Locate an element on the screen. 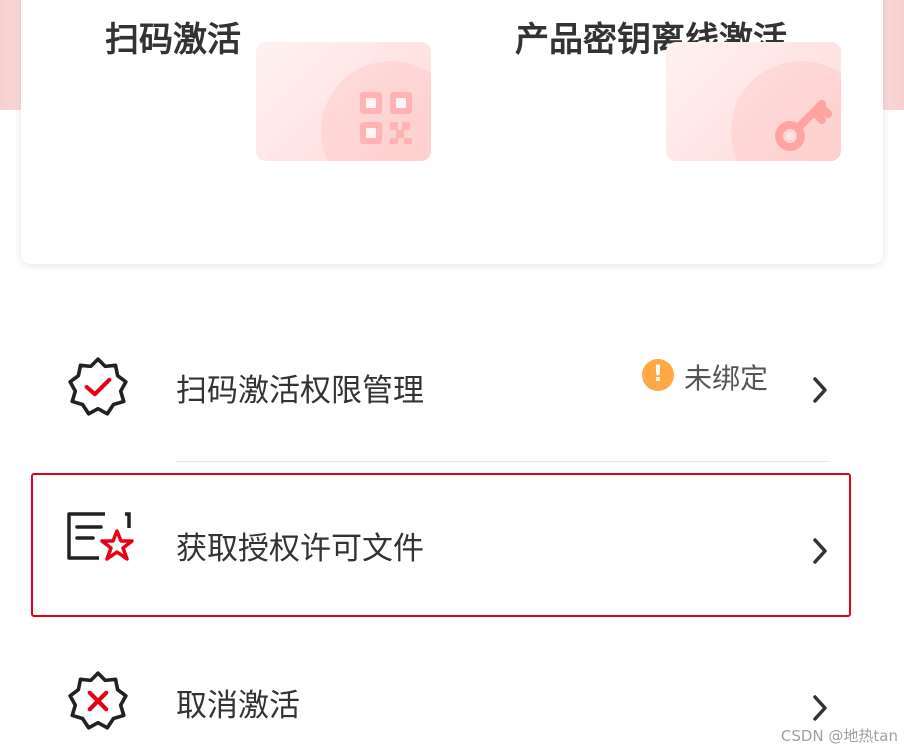  binding-status-text: 未绑定 is located at coordinates (726, 378).